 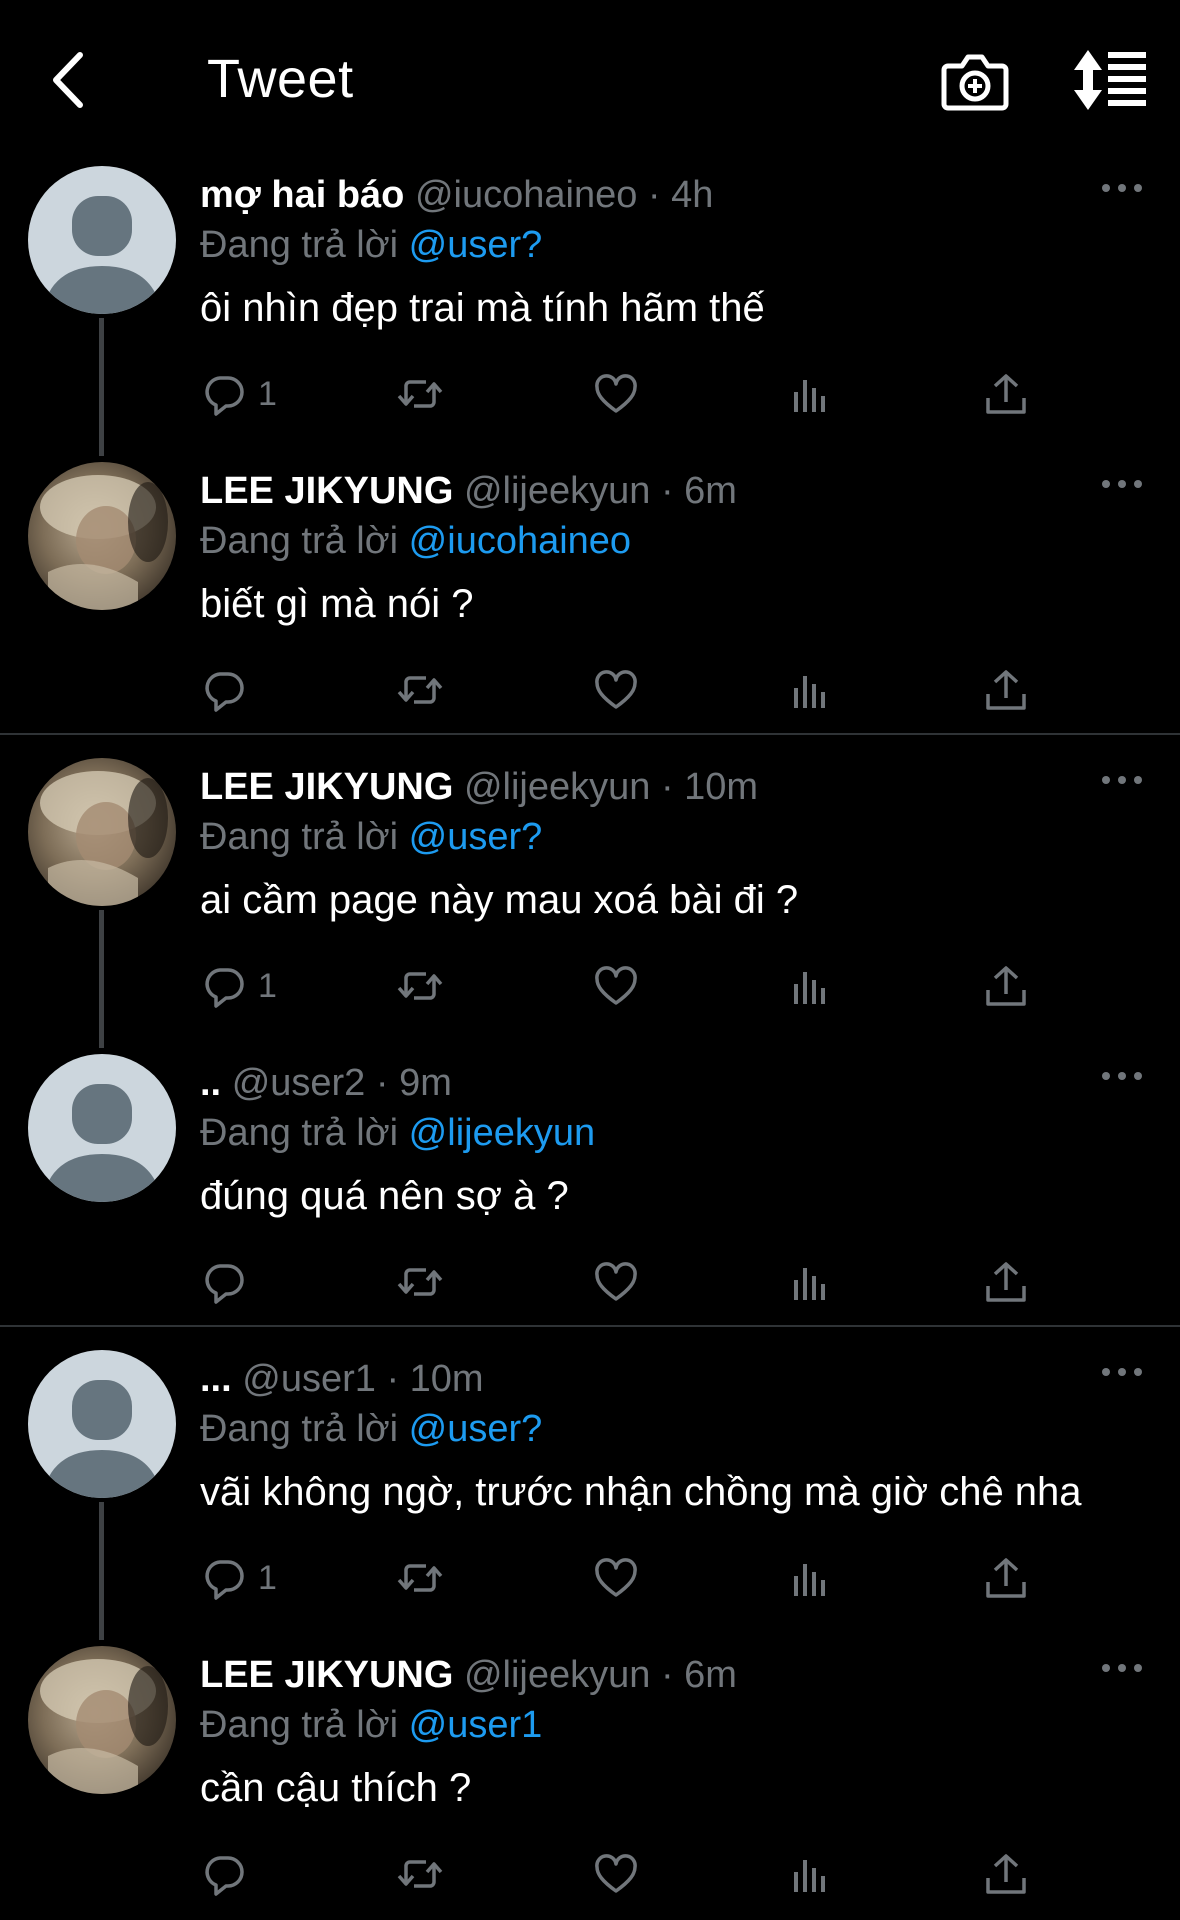 I want to click on page-title: Tweet, so click(x=280, y=79).